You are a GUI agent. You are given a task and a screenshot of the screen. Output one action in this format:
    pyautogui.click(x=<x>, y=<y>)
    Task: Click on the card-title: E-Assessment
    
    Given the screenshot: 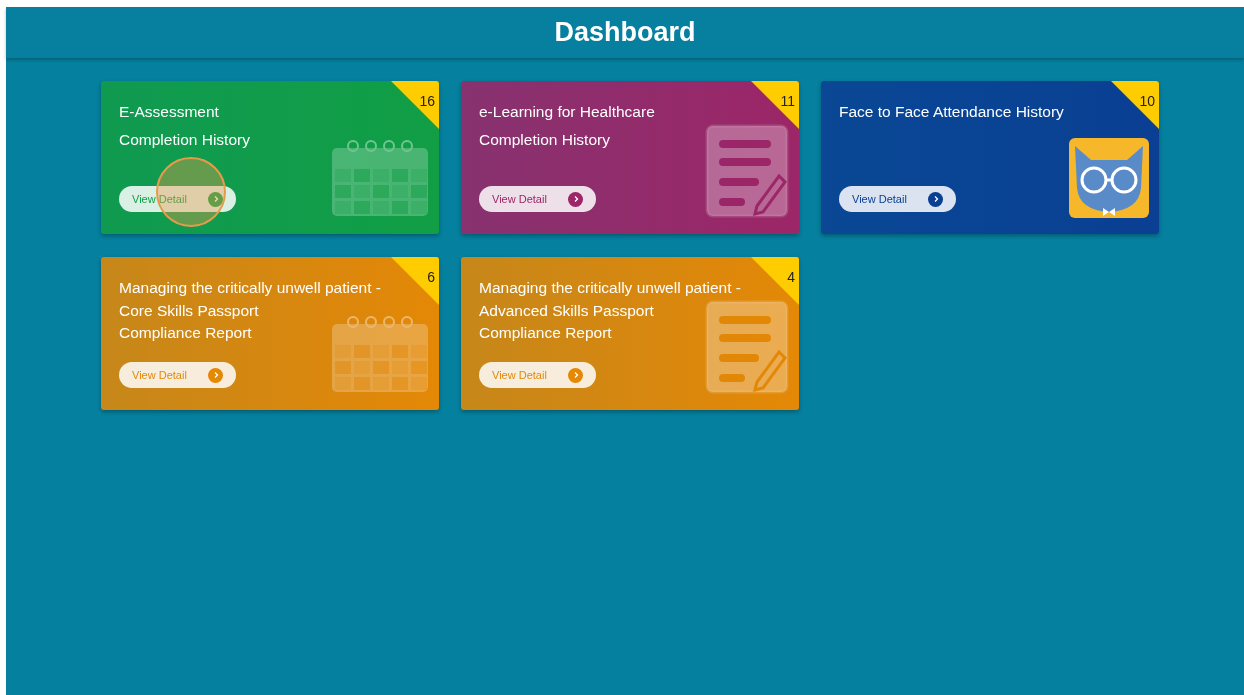 What is the action you would take?
    pyautogui.click(x=169, y=112)
    